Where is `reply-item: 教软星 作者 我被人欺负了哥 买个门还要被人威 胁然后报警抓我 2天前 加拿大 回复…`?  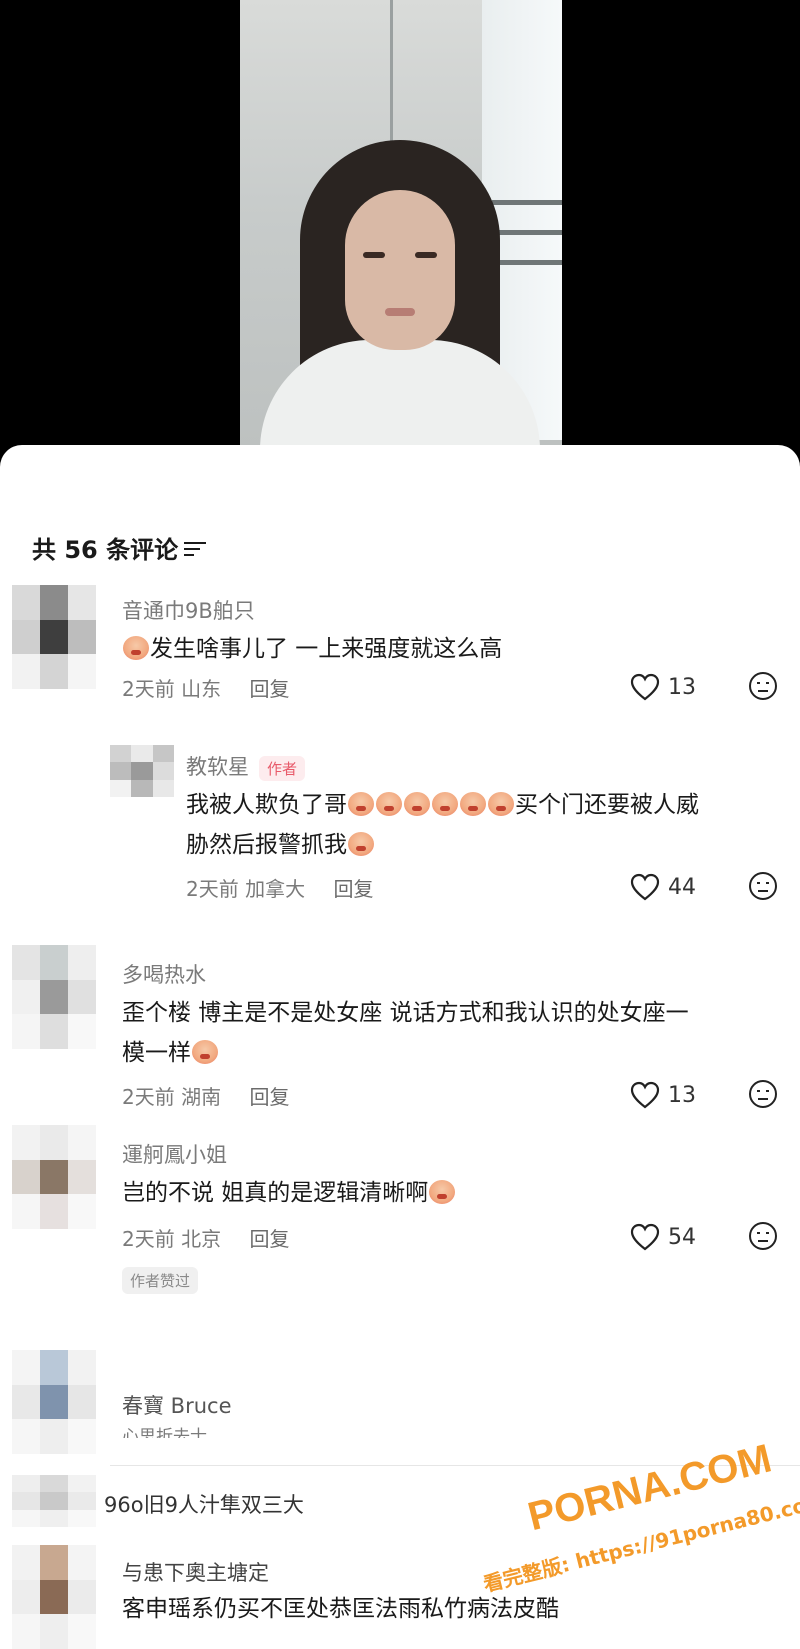 reply-item: 教软星 作者 我被人欺负了哥 买个门还要被人威 胁然后报警抓我 2天前 加拿大 回复… is located at coordinates (400, 830).